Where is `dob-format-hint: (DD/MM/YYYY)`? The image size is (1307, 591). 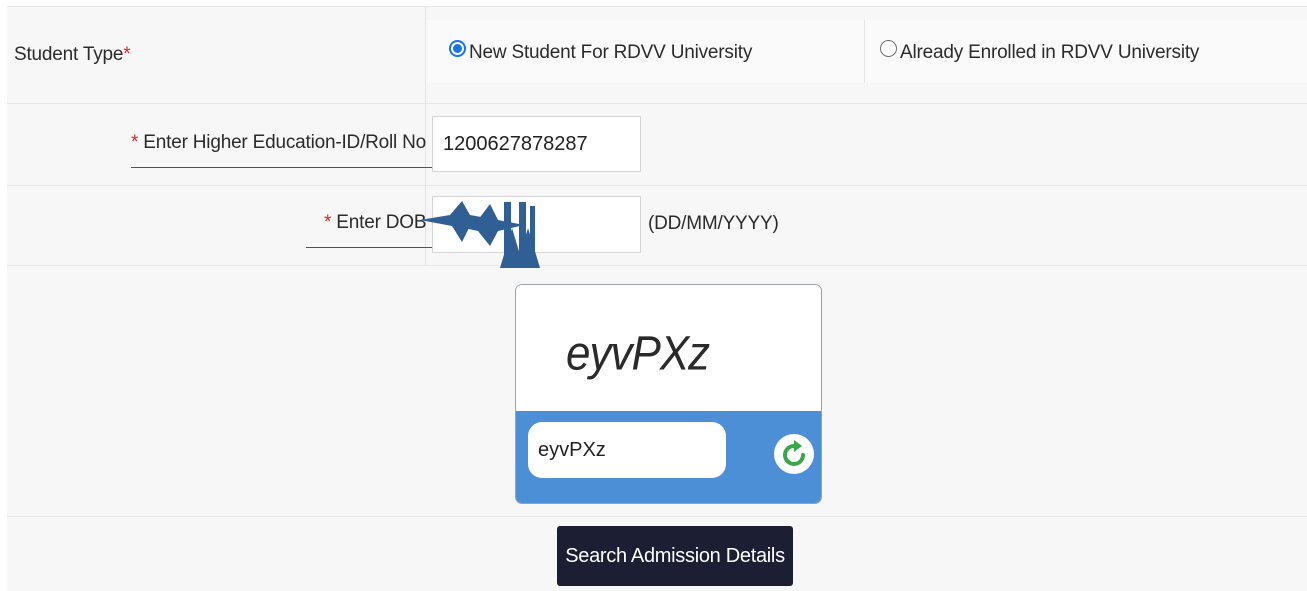
dob-format-hint: (DD/MM/YYYY) is located at coordinates (713, 223).